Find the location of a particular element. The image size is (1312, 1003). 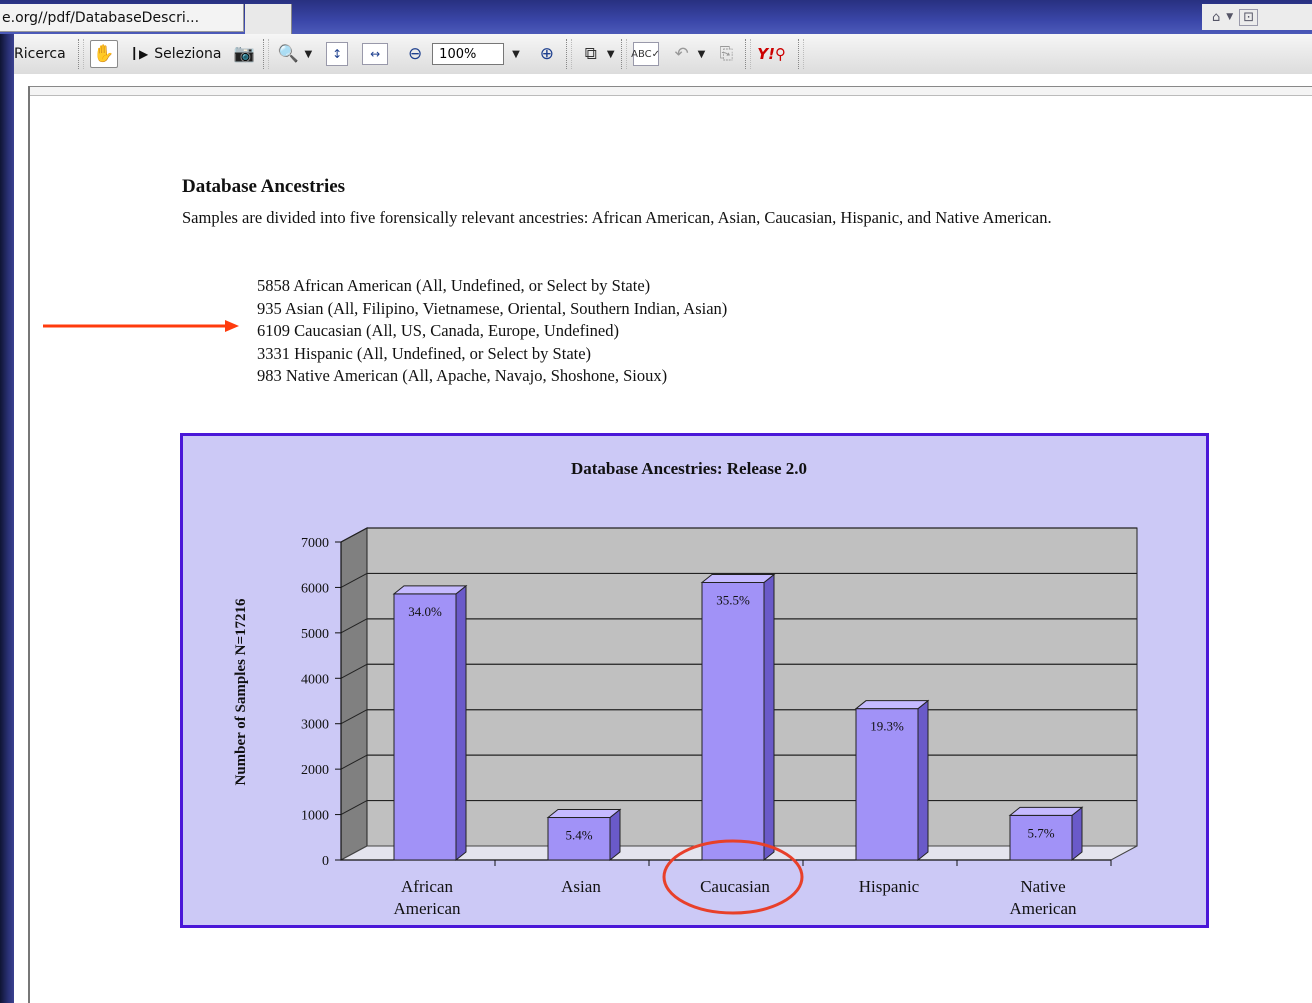

y-tick-label: 1000 is located at coordinates (315, 816).